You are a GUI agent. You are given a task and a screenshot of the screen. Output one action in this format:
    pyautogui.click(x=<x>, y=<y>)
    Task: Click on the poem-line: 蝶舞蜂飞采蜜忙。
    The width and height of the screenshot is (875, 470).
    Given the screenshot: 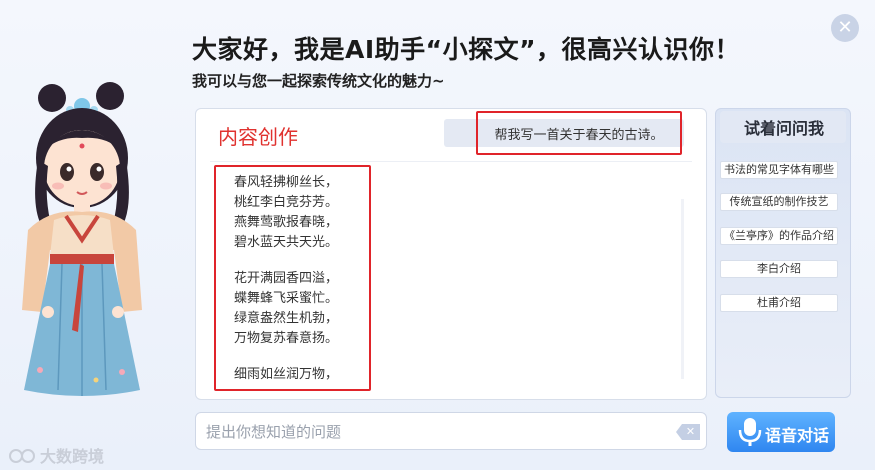 What is the action you would take?
    pyautogui.click(x=286, y=298)
    